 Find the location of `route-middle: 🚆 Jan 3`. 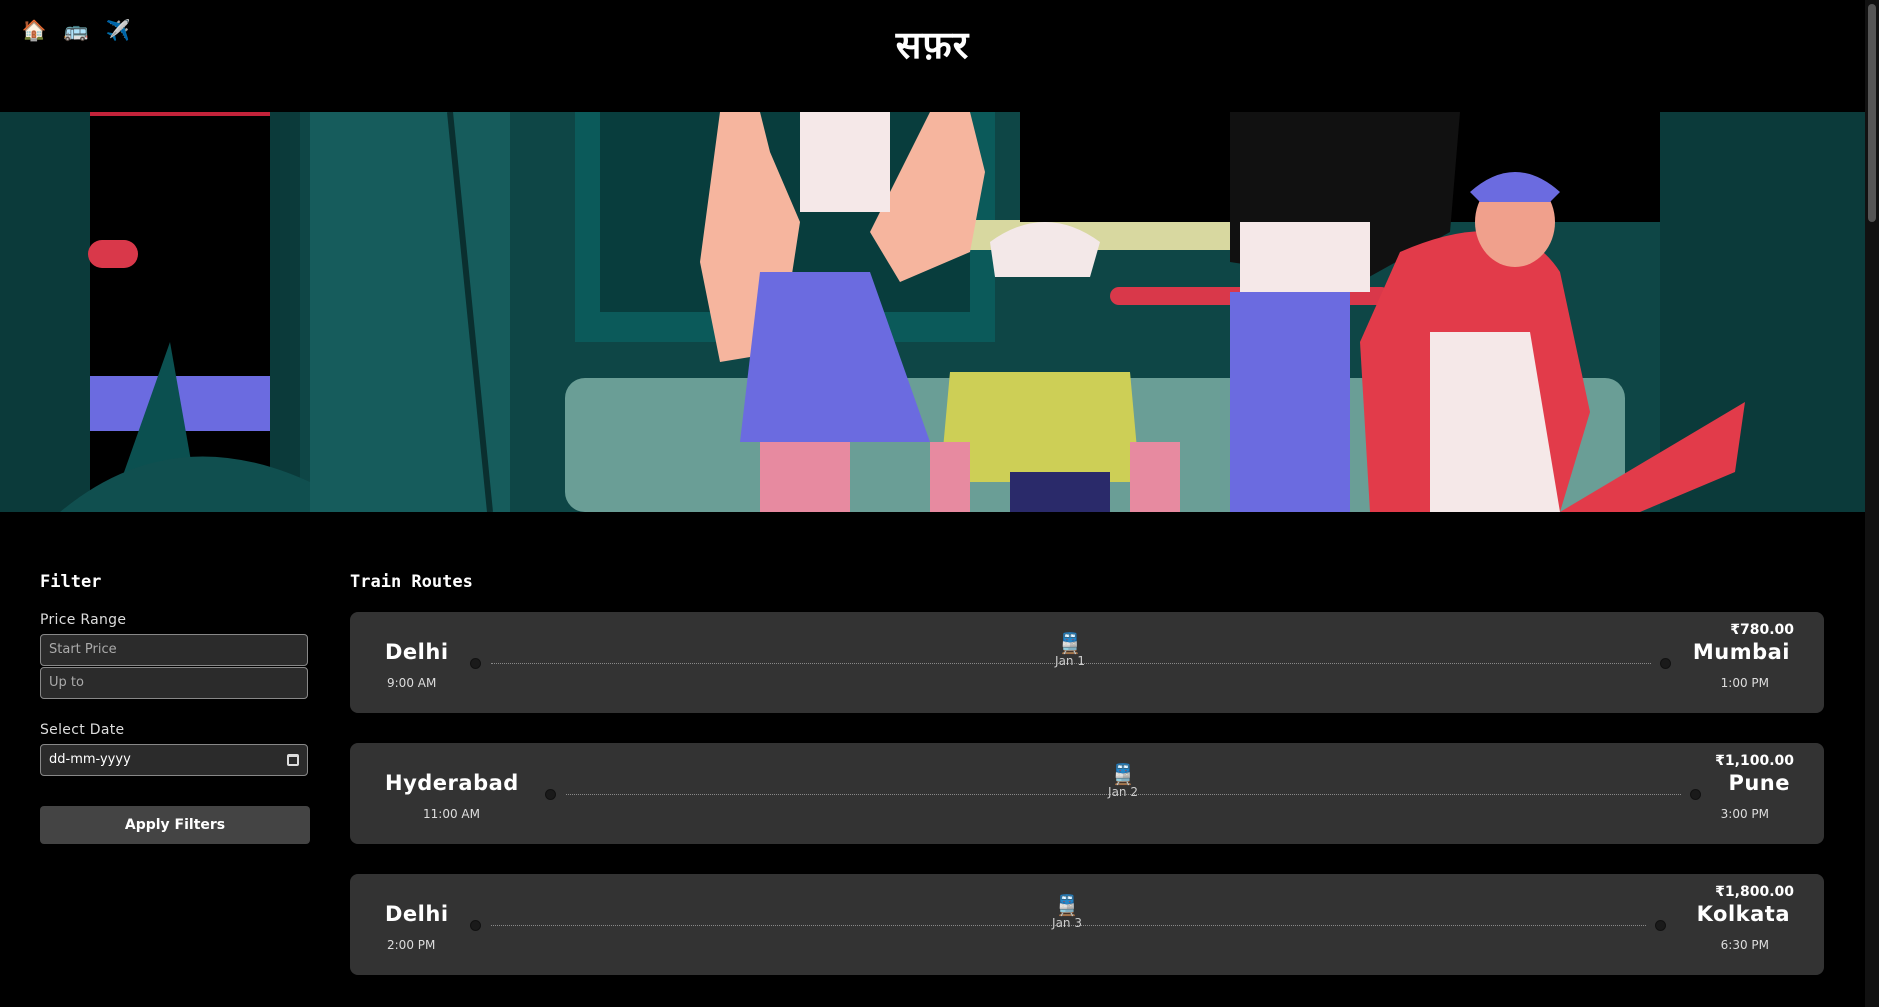

route-middle: 🚆 Jan 3 is located at coordinates (1067, 912).